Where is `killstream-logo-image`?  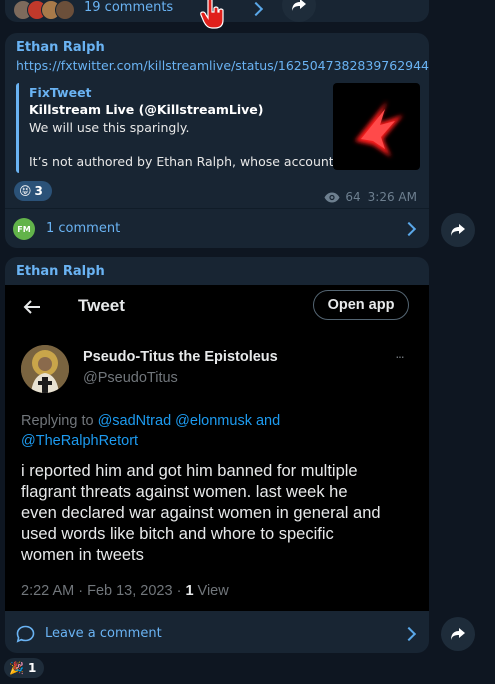
killstream-logo-image is located at coordinates (379, 129).